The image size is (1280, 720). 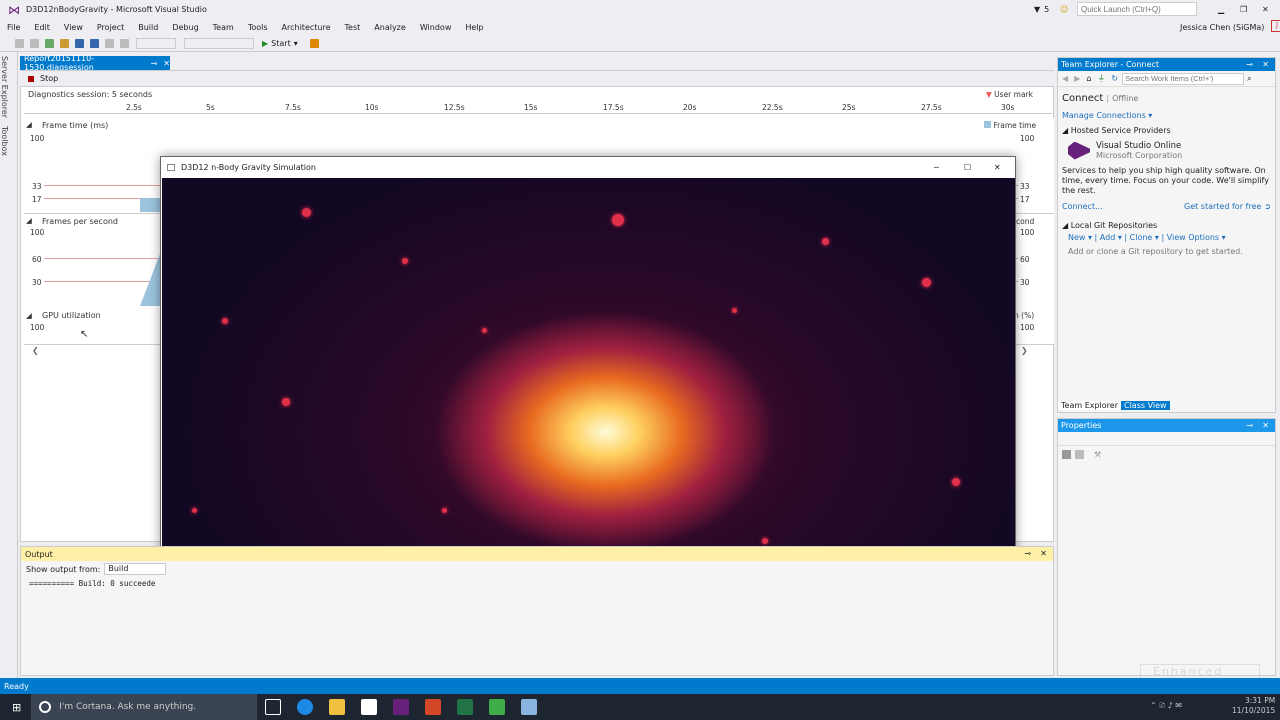 What do you see at coordinates (42, 27) in the screenshot?
I see `menu-edit: Edit` at bounding box center [42, 27].